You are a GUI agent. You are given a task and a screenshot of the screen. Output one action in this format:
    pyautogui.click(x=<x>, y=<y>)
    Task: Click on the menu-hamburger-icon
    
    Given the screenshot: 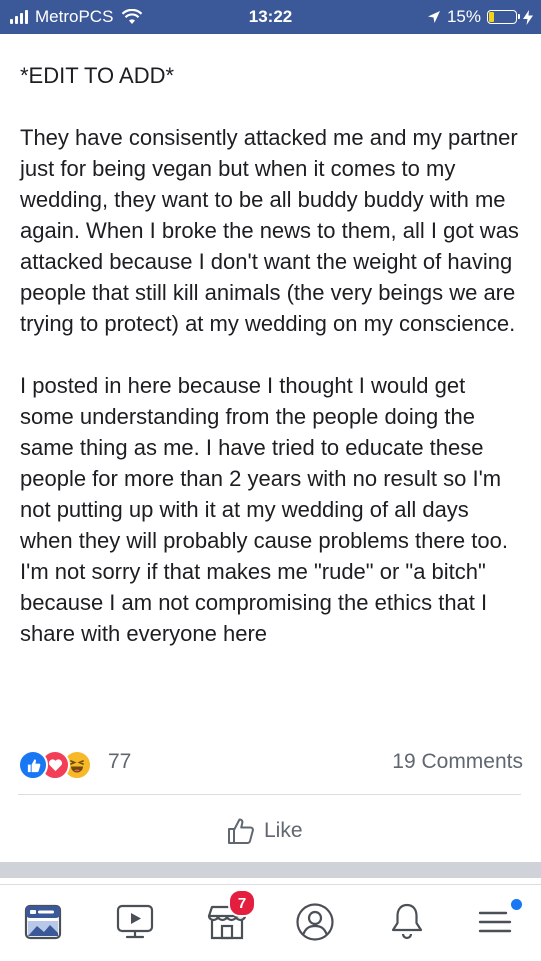 What is the action you would take?
    pyautogui.click(x=495, y=922)
    